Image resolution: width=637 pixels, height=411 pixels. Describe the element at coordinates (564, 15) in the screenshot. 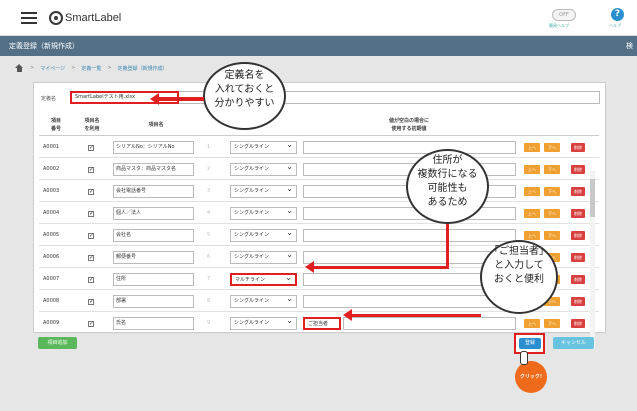

I see `easy-help-toggle: OFF` at that location.